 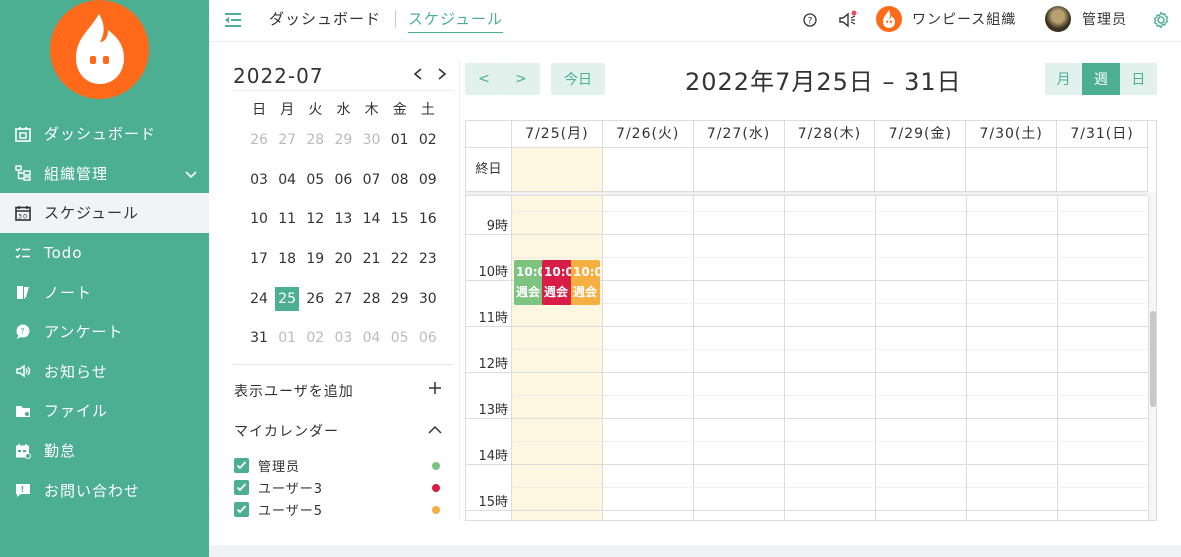 I want to click on sidebar-item-notice: お知らせ, so click(x=104, y=372).